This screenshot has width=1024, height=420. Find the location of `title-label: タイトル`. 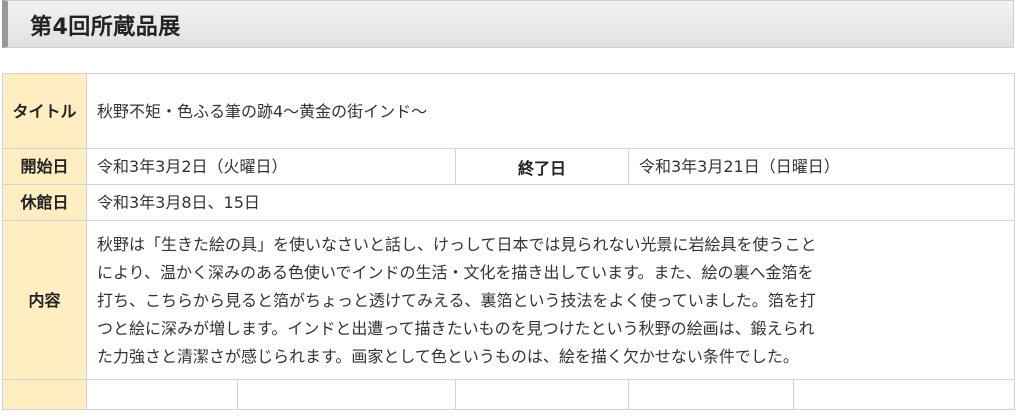

title-label: タイトル is located at coordinates (44, 111).